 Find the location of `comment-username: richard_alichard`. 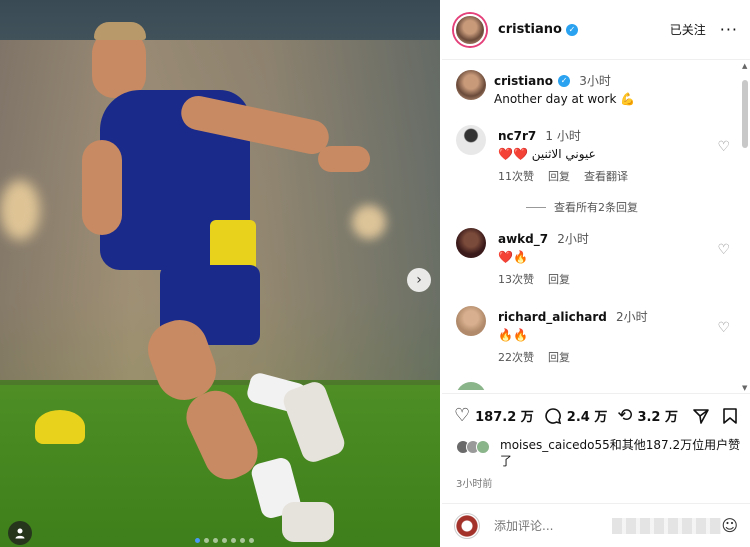

comment-username: richard_alichard is located at coordinates (552, 317).